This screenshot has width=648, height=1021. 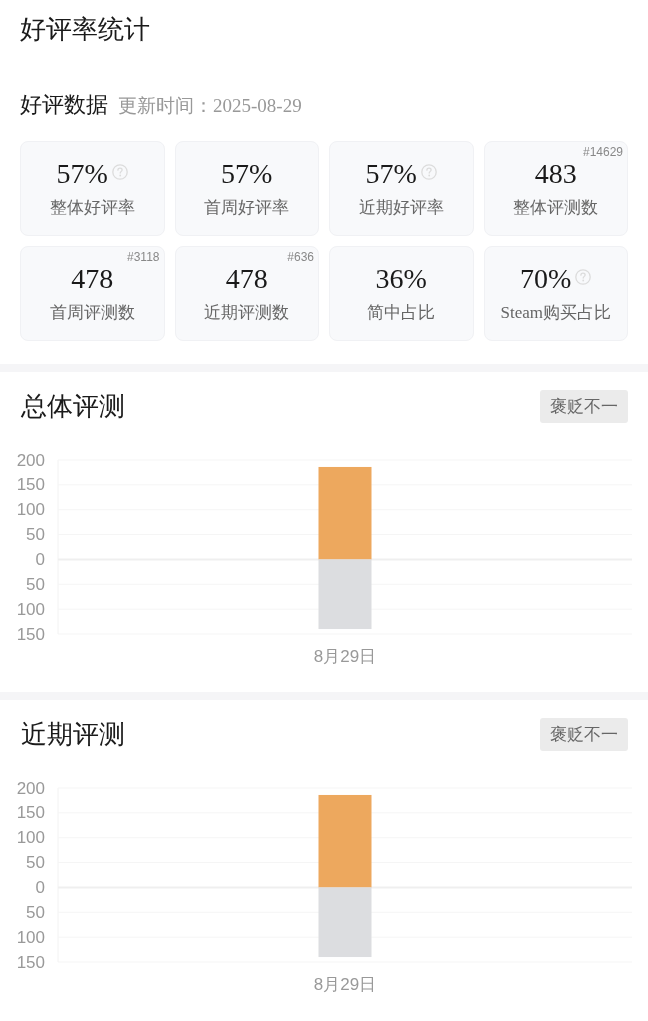 I want to click on stat-label: 首周评测数, so click(x=92, y=312).